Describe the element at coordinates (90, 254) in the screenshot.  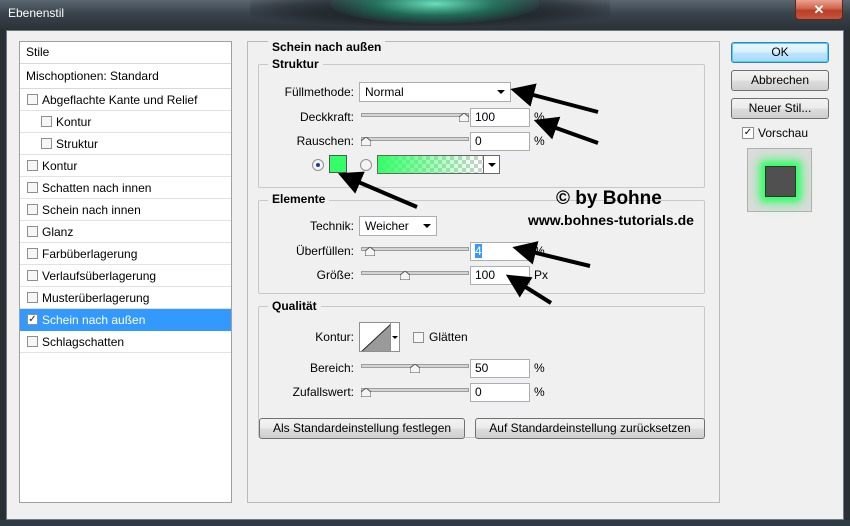
I see `sidebar-item-label: Farbüberlagerung` at that location.